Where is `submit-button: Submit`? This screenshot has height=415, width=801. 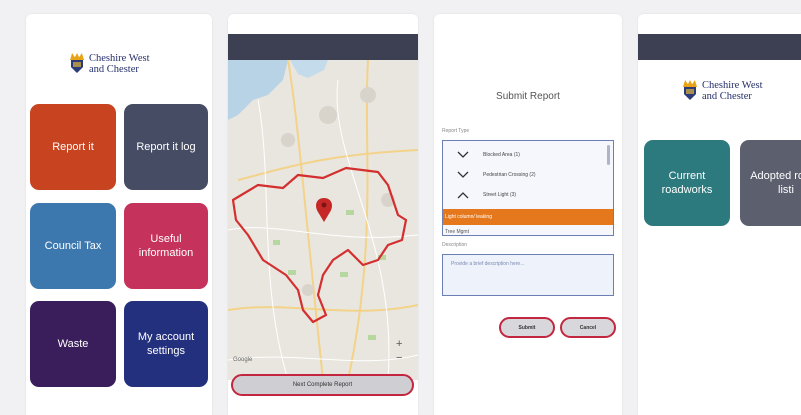
submit-button: Submit is located at coordinates (527, 327).